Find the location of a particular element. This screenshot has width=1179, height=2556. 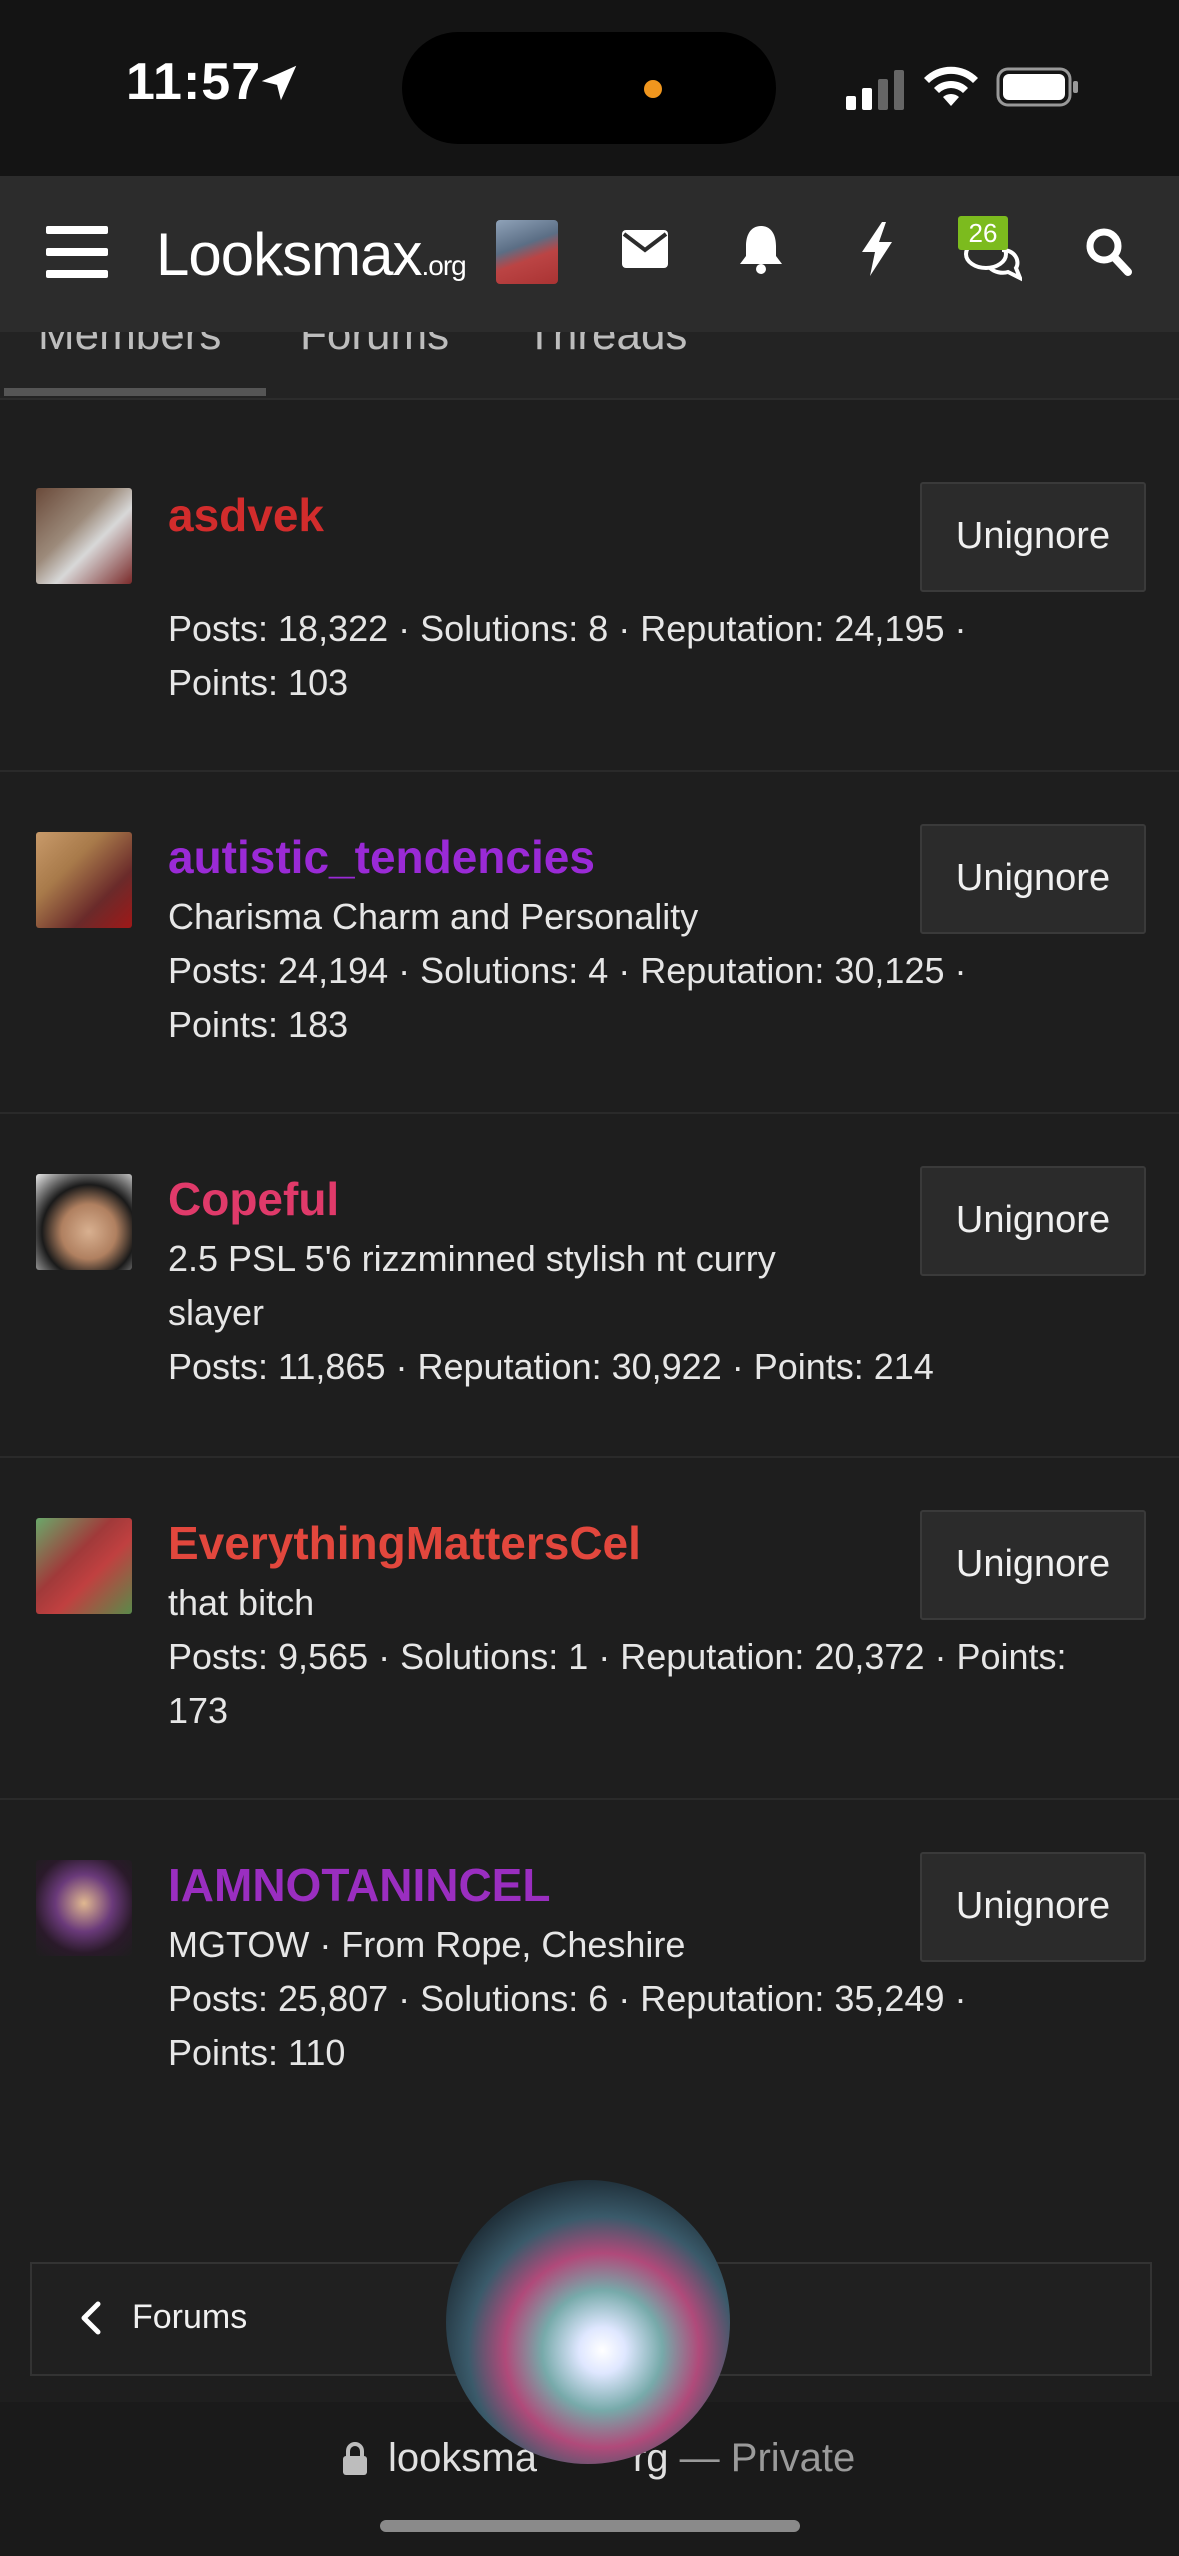

site-logo: Lοοksmax.org is located at coordinates (311, 254).